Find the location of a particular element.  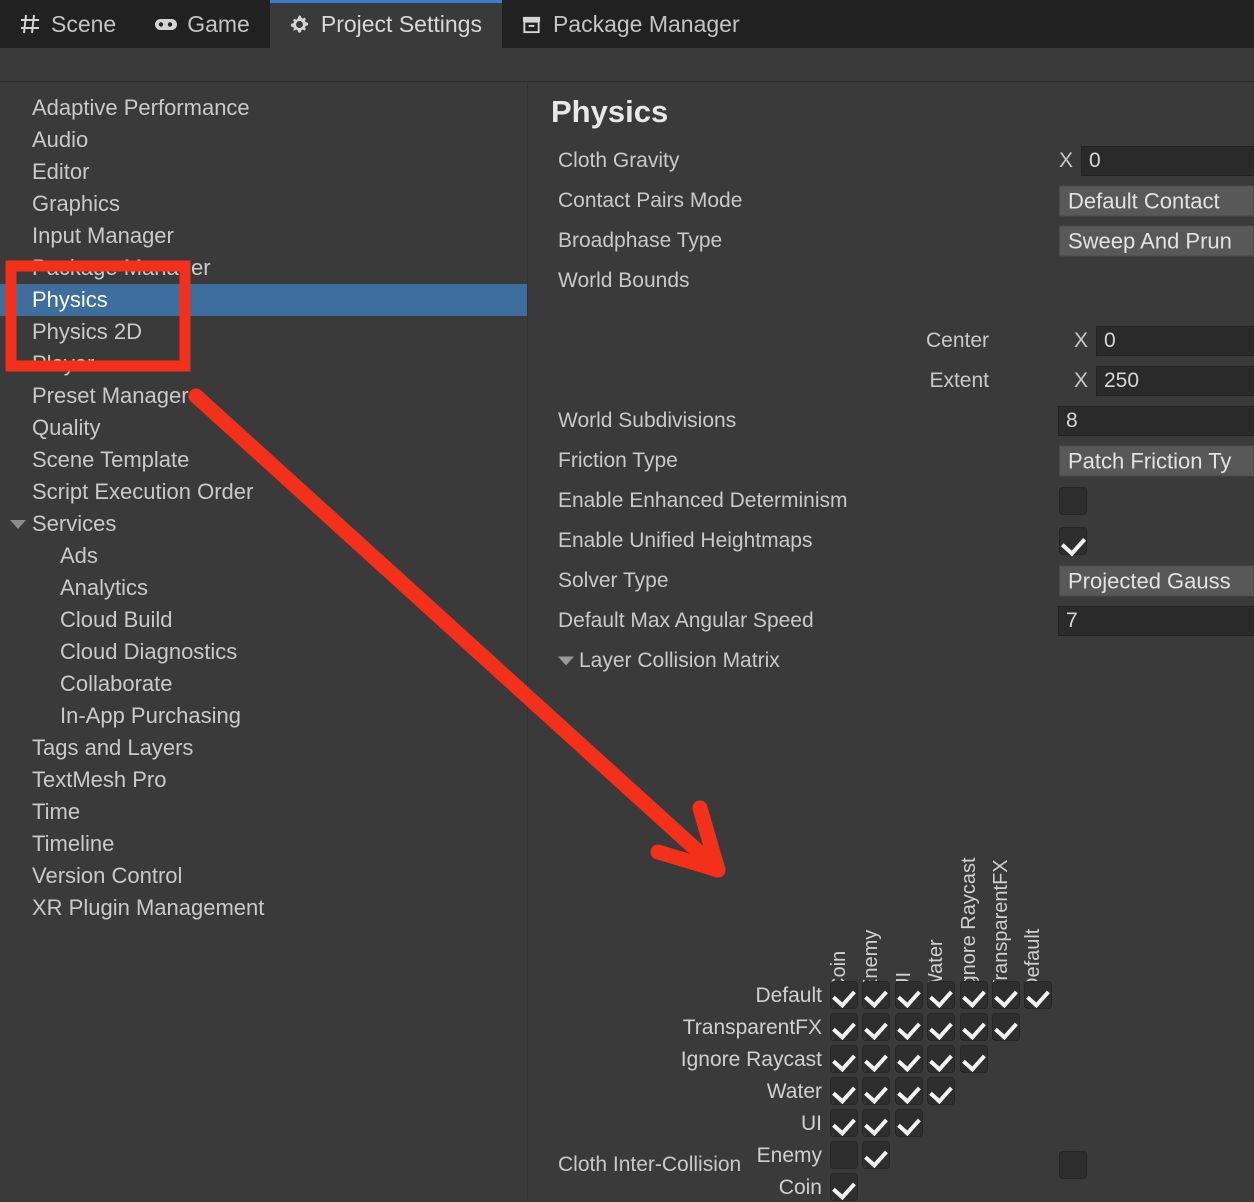

matrix-row-label: Default is located at coordinates (788, 995).